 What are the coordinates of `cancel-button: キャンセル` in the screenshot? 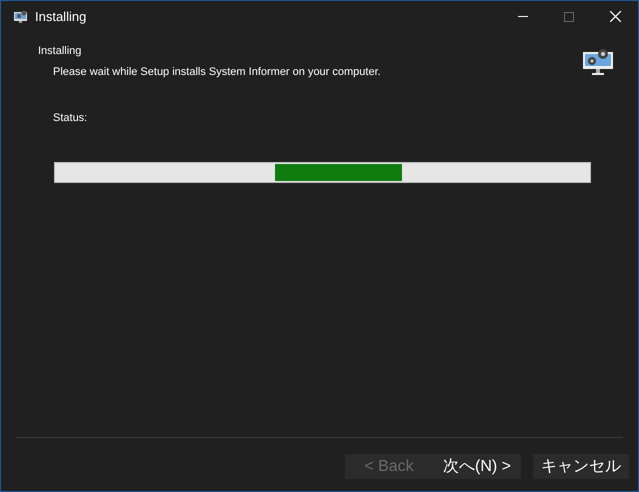 It's located at (581, 466).